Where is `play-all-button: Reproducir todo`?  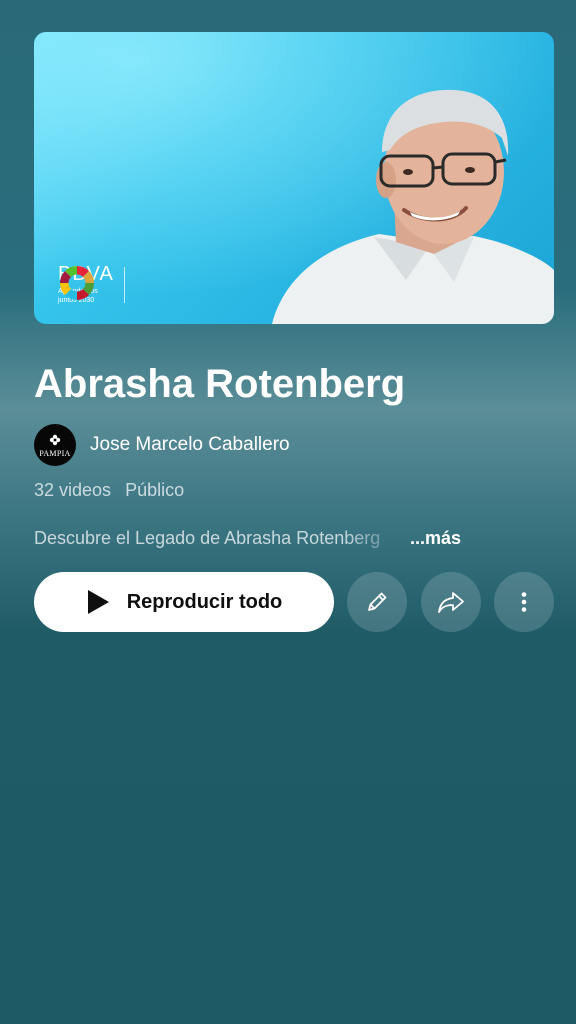 play-all-button: Reproducir todo is located at coordinates (184, 602).